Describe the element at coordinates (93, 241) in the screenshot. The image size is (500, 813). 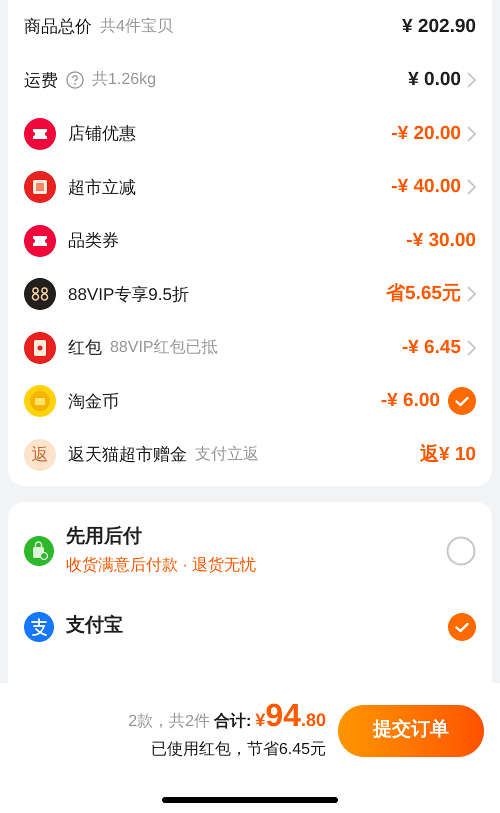
I see `row-label: 品类券` at that location.